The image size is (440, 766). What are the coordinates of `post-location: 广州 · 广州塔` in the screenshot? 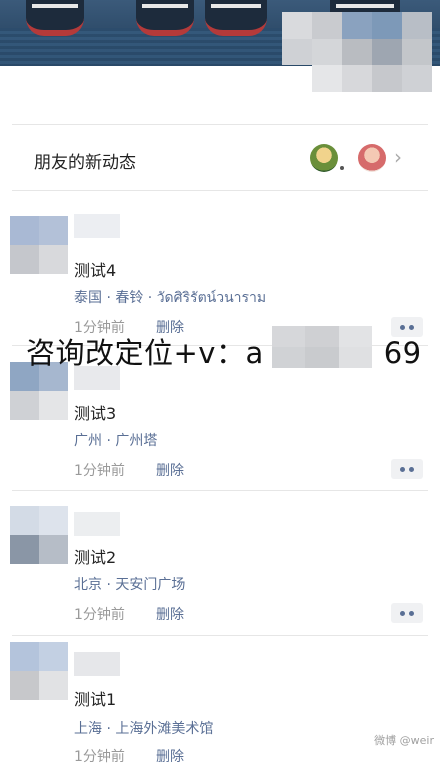 It's located at (115, 440).